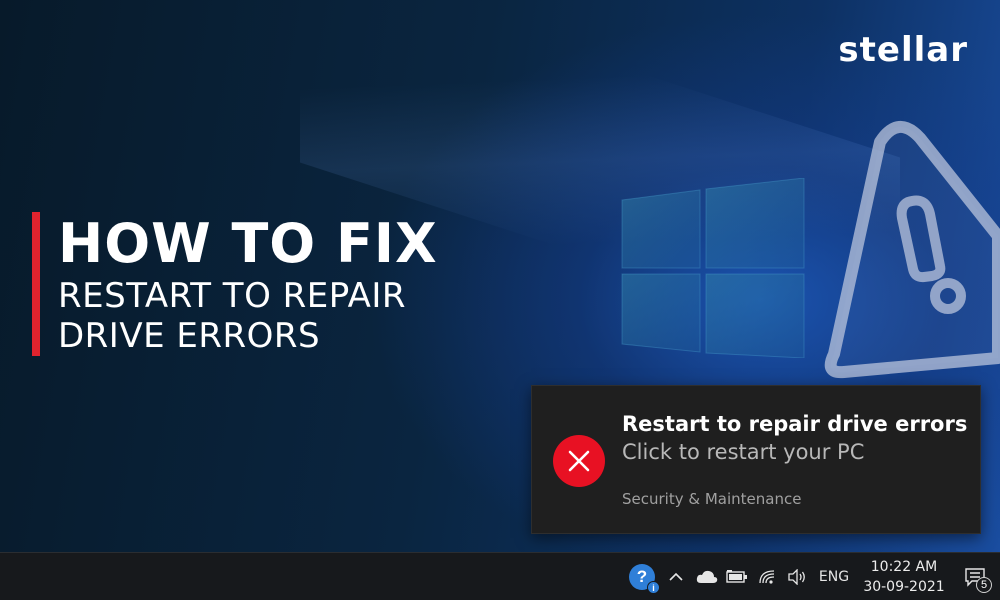  I want to click on toast-body: Click to restart your PC, so click(743, 452).